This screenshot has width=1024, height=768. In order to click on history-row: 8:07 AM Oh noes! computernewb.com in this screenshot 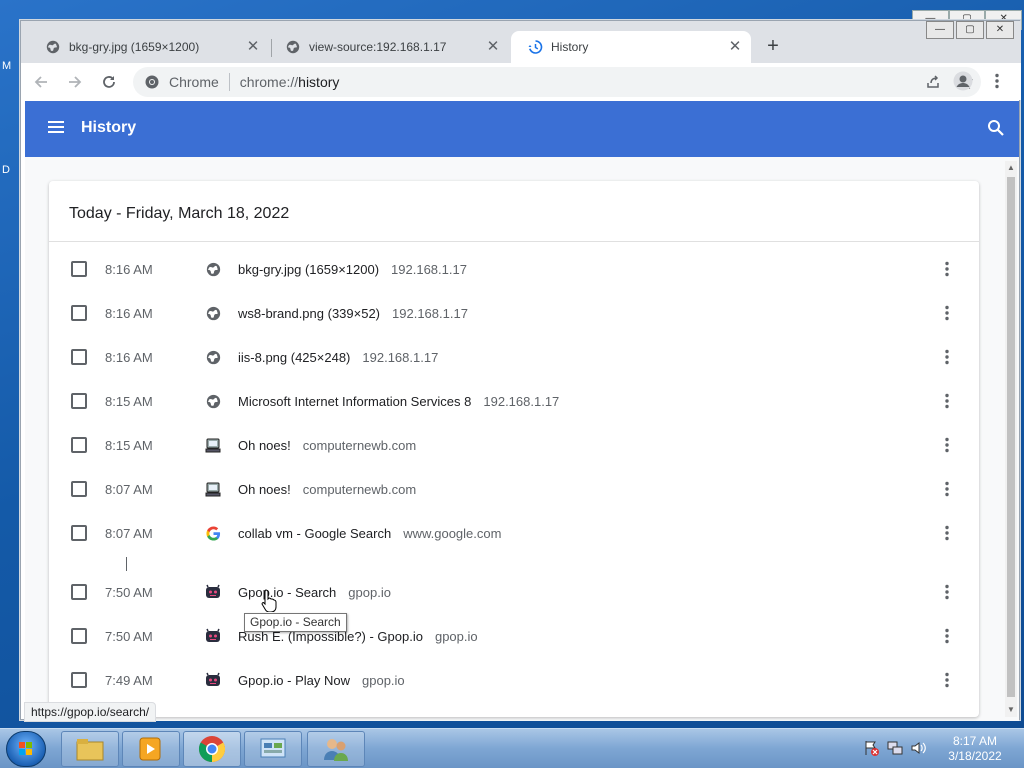, I will do `click(514, 489)`.